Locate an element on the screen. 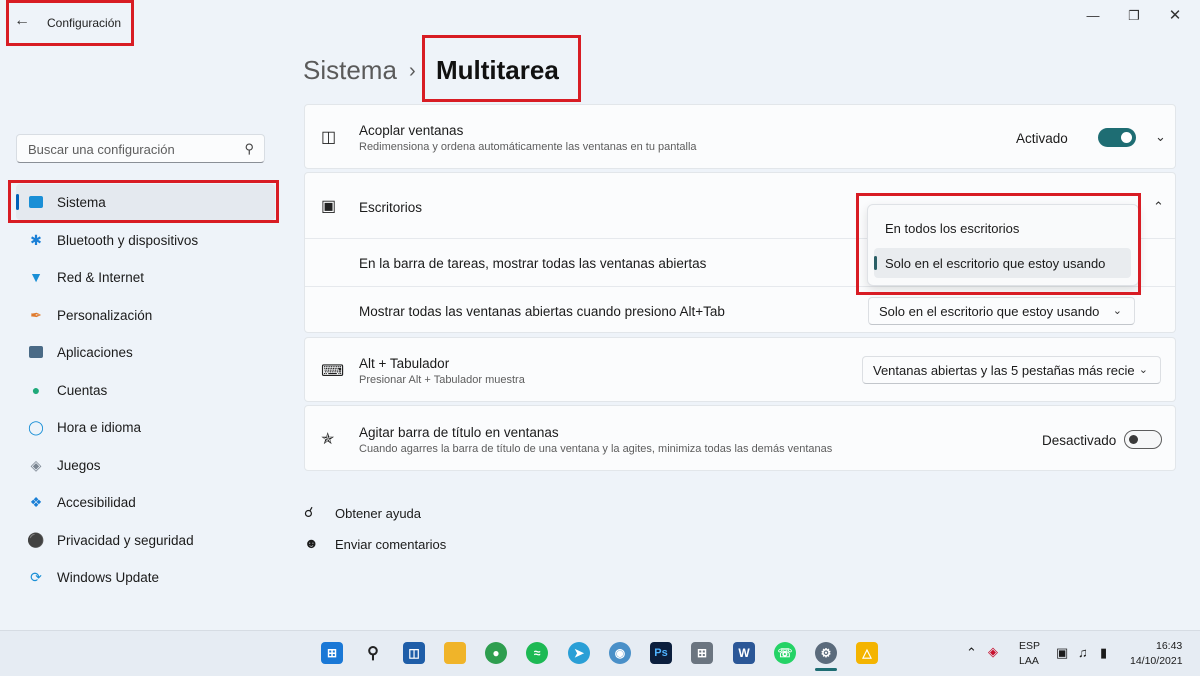 This screenshot has width=1200, height=676. selected-indicator is located at coordinates (875, 263).